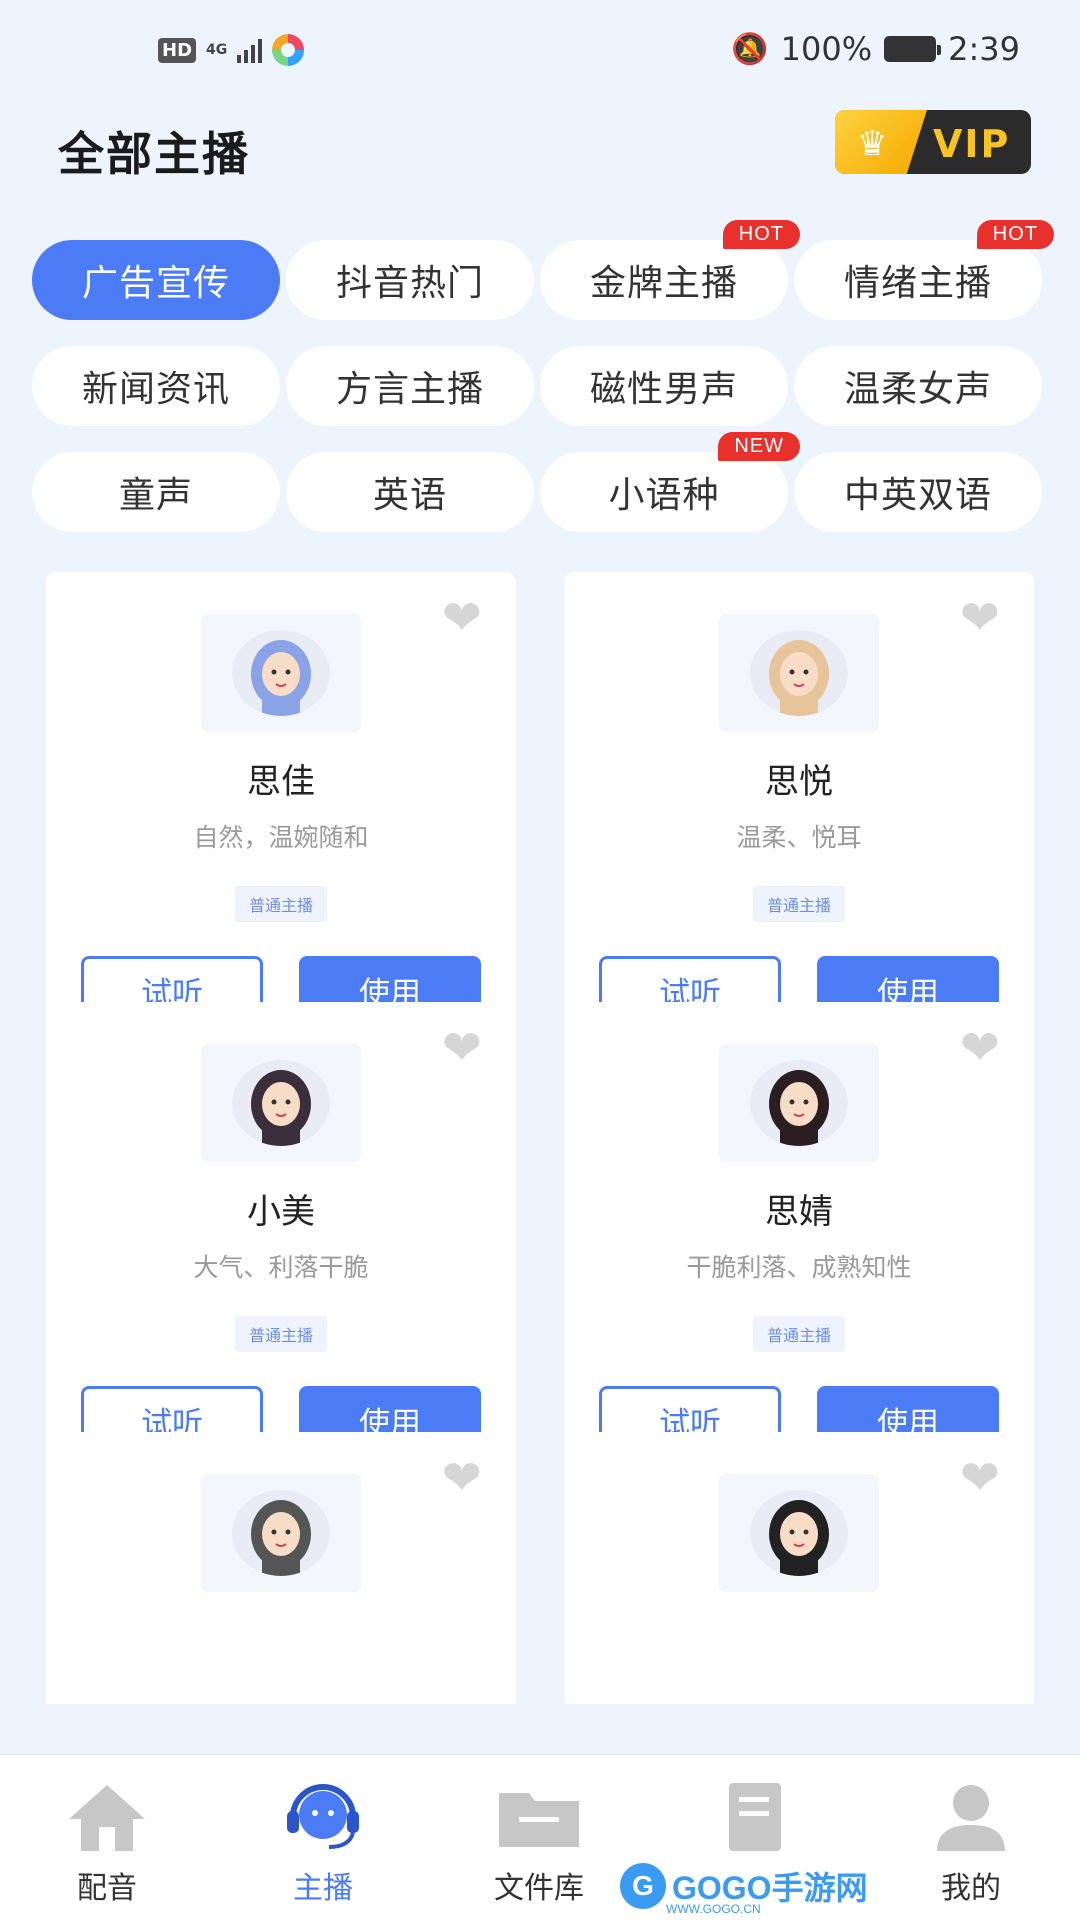  I want to click on category-tag-label: 英语, so click(409, 495).